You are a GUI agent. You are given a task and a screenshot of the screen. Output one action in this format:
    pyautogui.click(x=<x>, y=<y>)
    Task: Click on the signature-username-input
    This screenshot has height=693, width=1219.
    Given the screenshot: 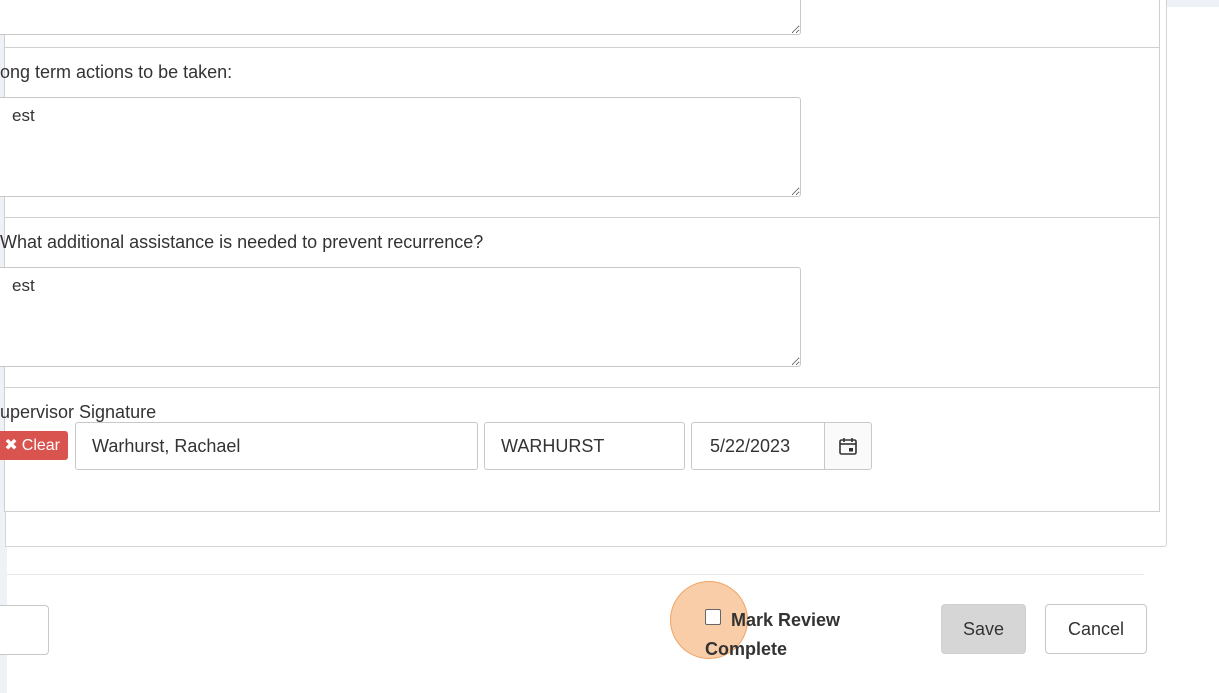 What is the action you would take?
    pyautogui.click(x=584, y=446)
    